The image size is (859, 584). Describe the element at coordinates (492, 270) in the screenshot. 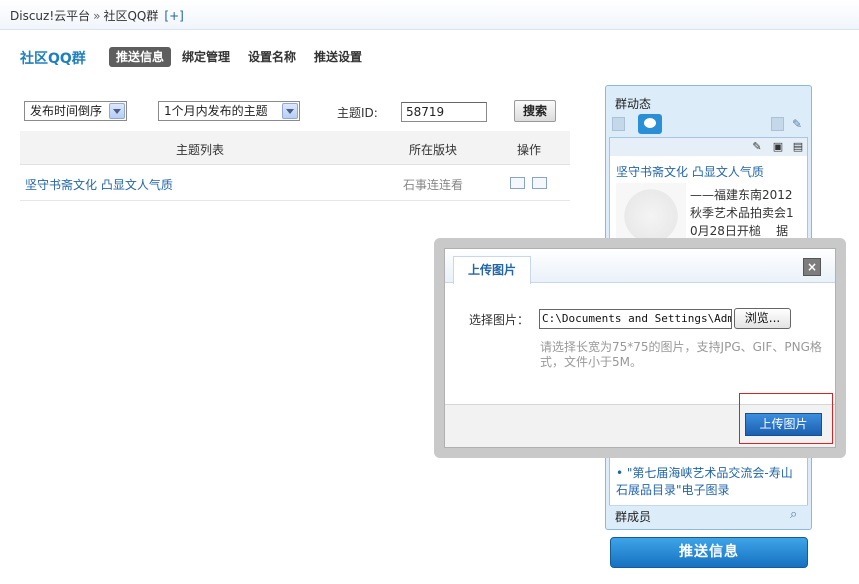

I see `dialog-tab-upload: 上传图片` at that location.